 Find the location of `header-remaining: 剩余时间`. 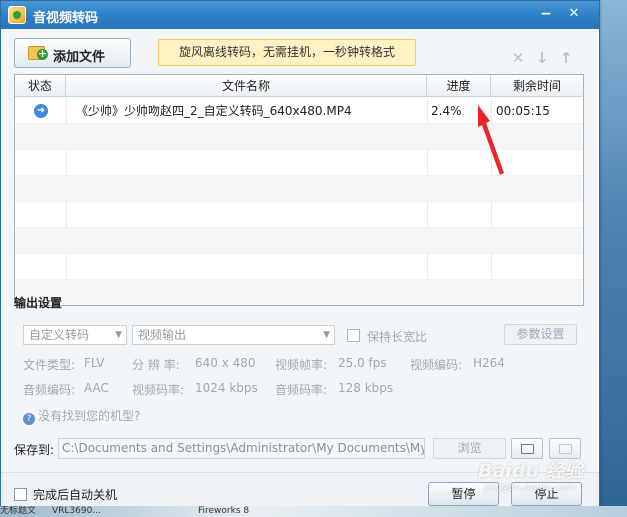

header-remaining: 剩余时间 is located at coordinates (537, 86).